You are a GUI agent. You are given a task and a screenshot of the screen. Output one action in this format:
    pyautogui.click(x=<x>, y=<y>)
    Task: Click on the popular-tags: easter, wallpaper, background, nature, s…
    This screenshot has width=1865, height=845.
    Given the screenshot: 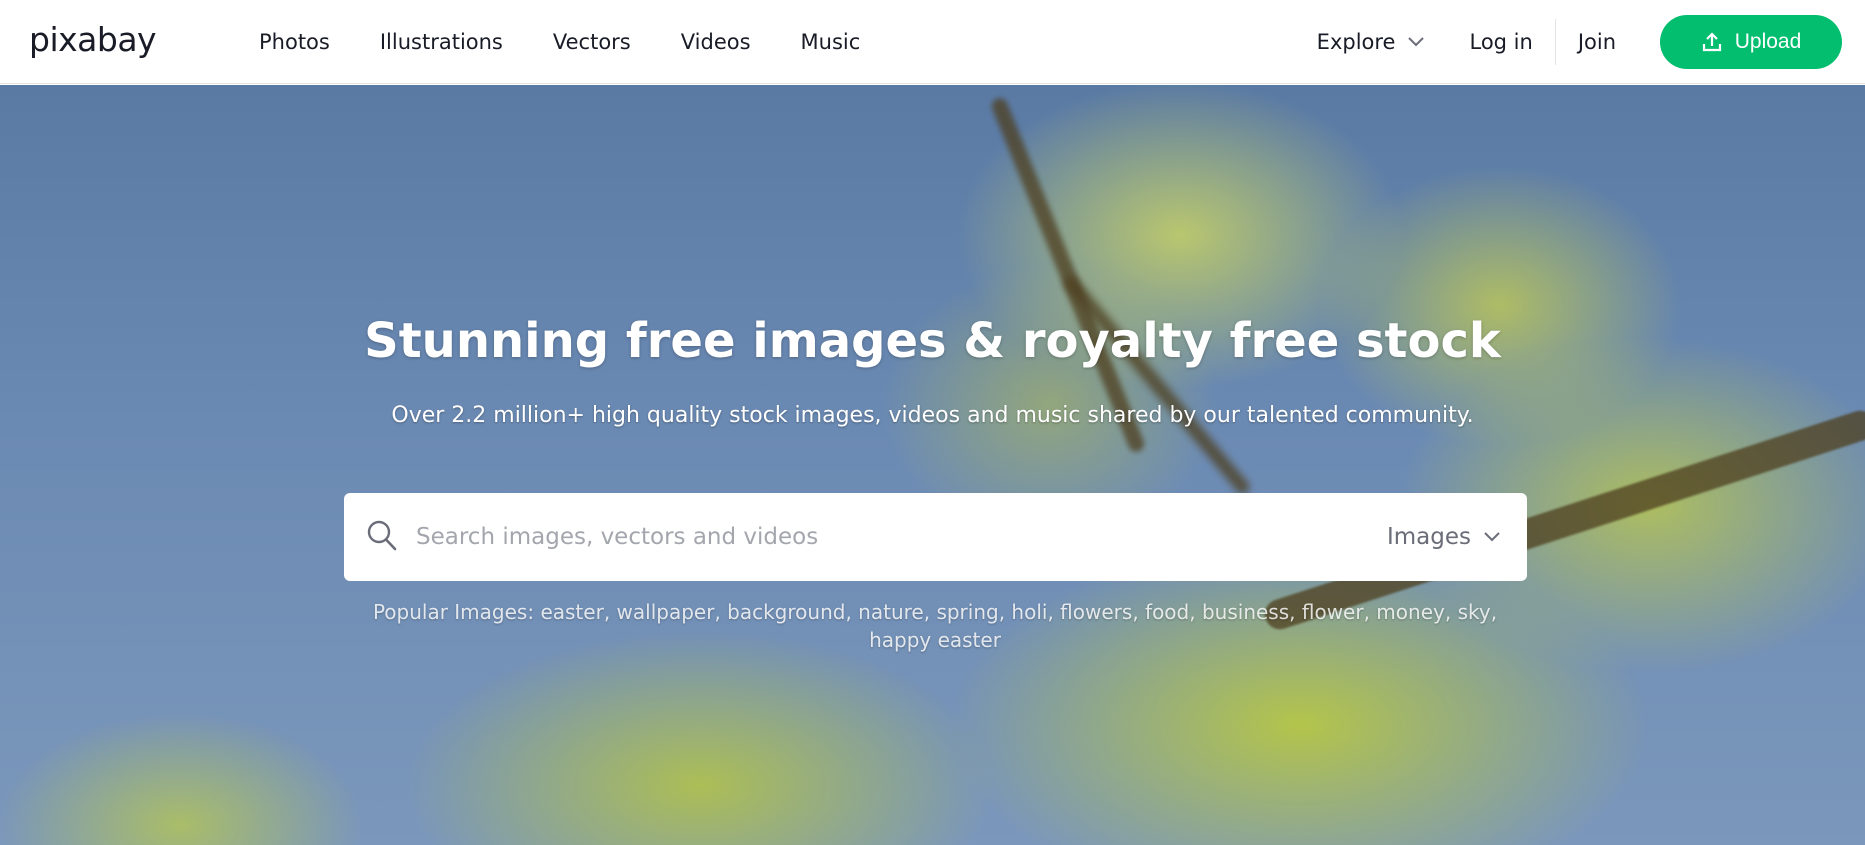 What is the action you would take?
    pyautogui.click(x=1019, y=626)
    